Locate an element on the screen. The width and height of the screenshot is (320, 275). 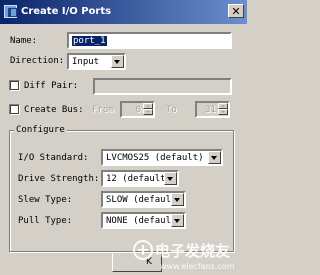
slew-type-label: Slew Type: is located at coordinates (45, 200).